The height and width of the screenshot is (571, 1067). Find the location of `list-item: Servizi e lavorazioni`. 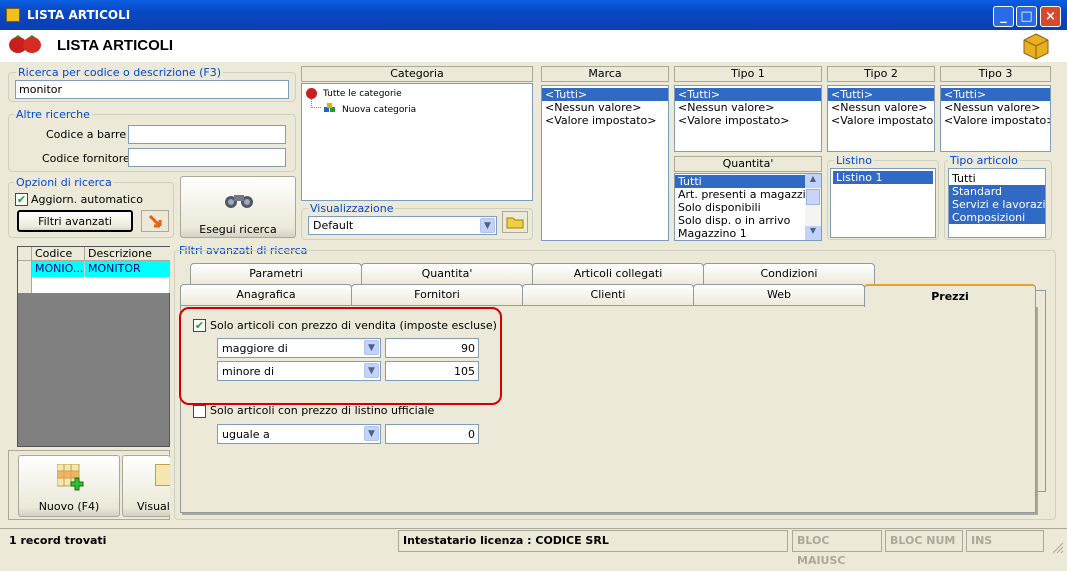

list-item: Servizi e lavorazioni is located at coordinates (997, 204).